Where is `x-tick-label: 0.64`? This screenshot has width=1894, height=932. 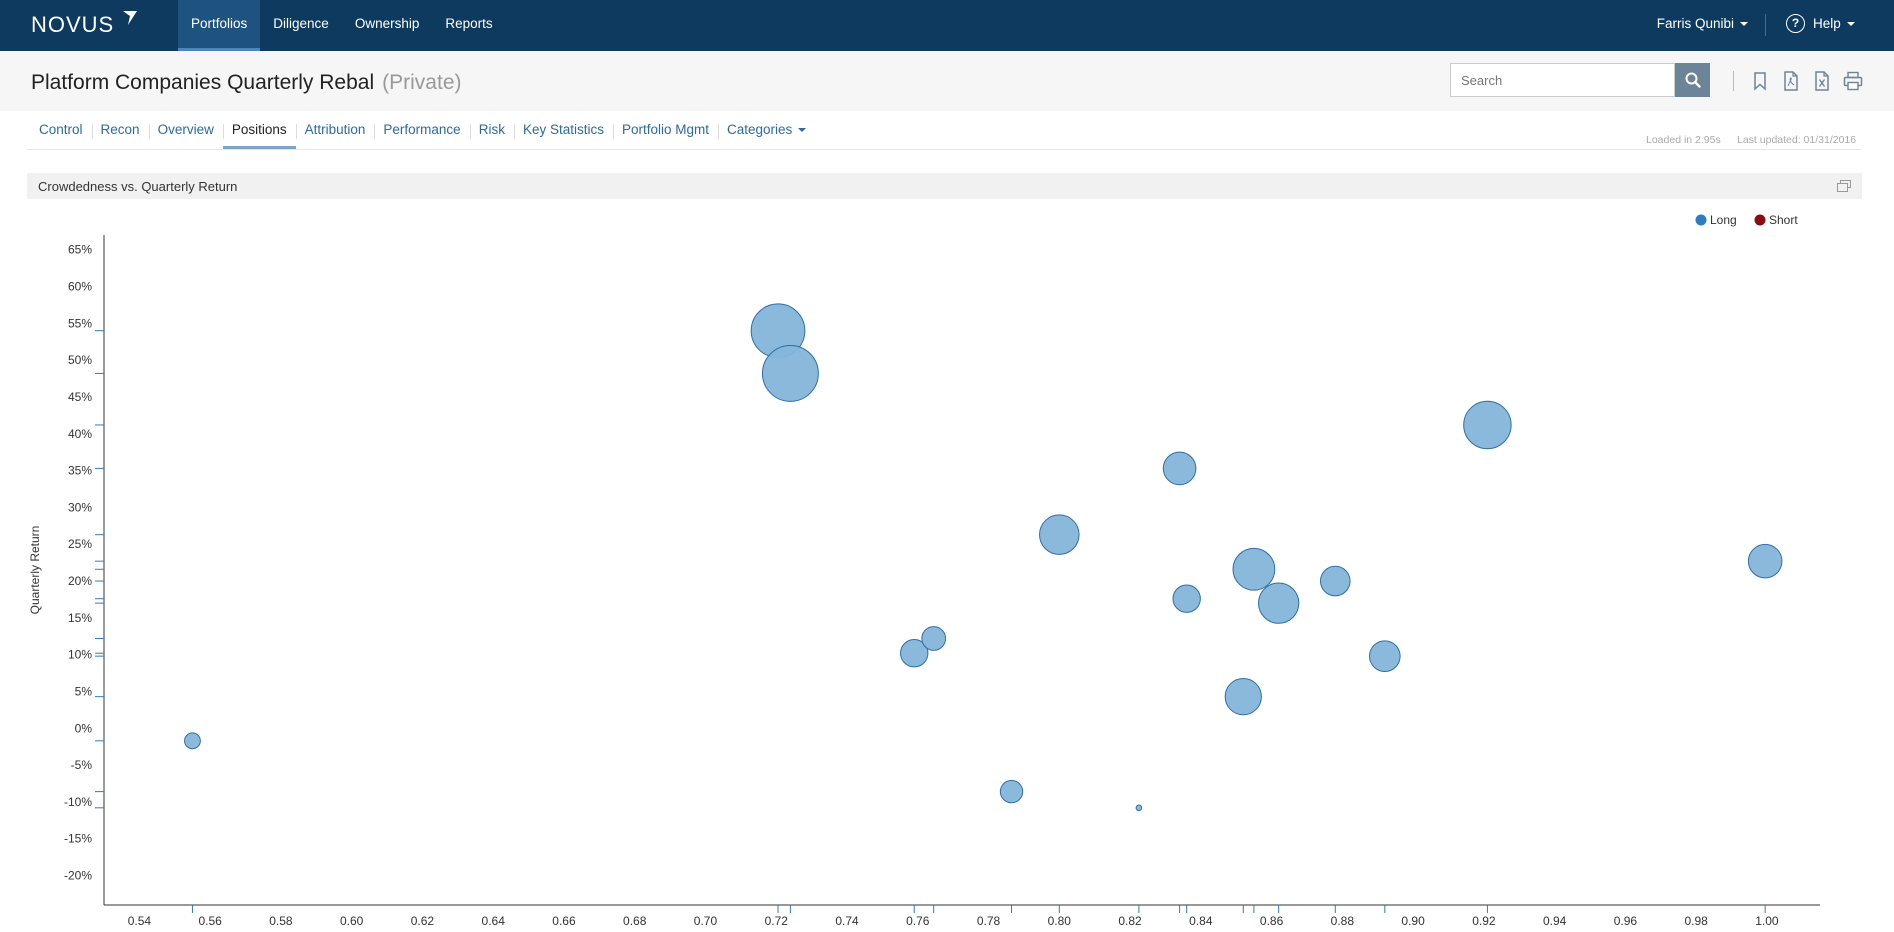 x-tick-label: 0.64 is located at coordinates (494, 921).